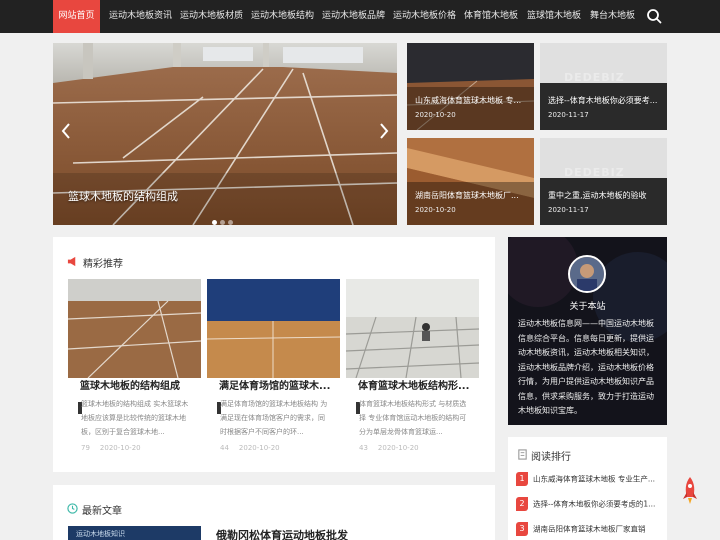  What do you see at coordinates (587, 274) in the screenshot?
I see `avatar` at bounding box center [587, 274].